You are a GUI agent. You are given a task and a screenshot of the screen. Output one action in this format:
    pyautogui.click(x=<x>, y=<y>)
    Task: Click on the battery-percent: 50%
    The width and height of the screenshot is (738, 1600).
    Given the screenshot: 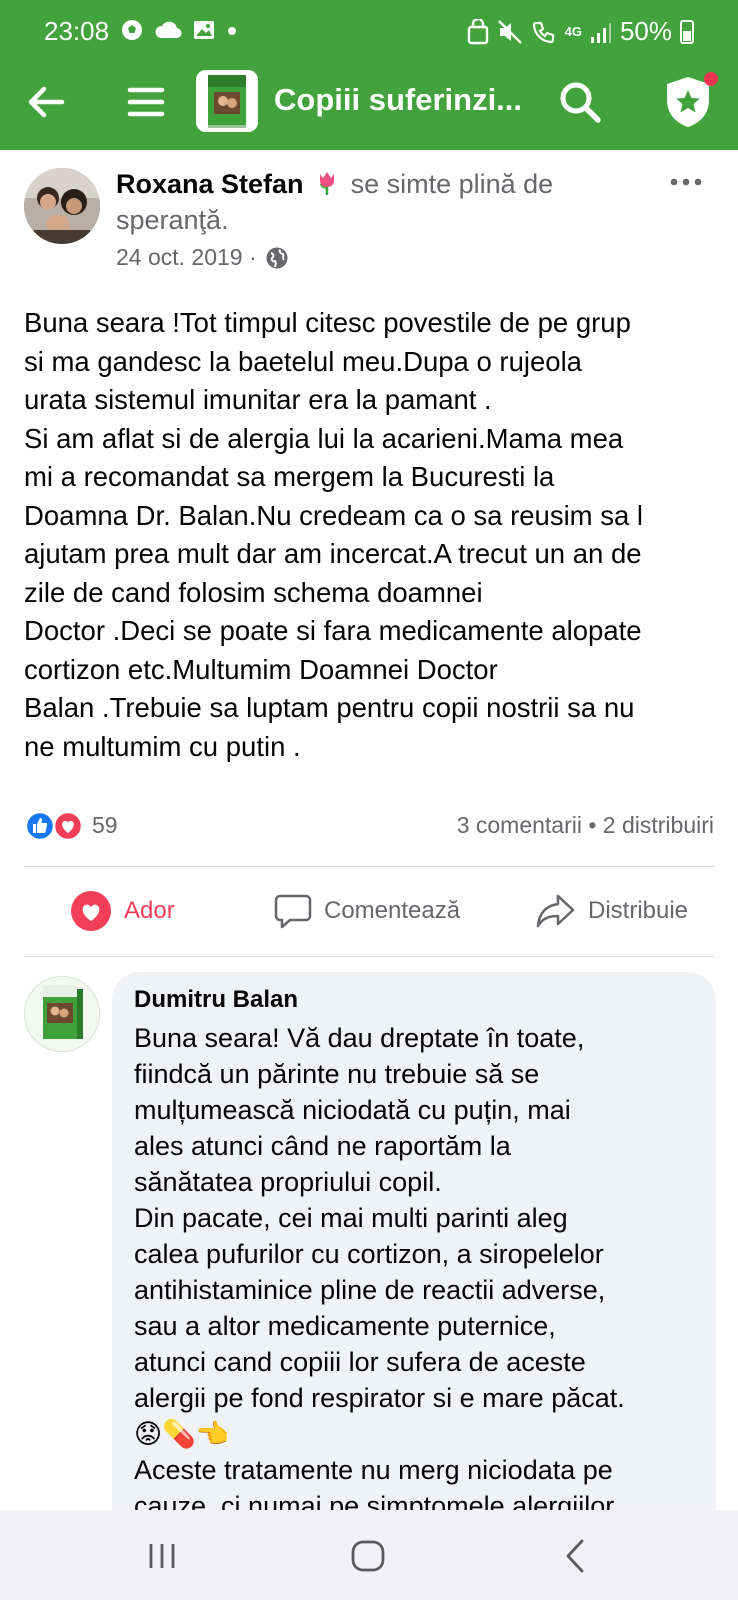 What is the action you would take?
    pyautogui.click(x=645, y=31)
    